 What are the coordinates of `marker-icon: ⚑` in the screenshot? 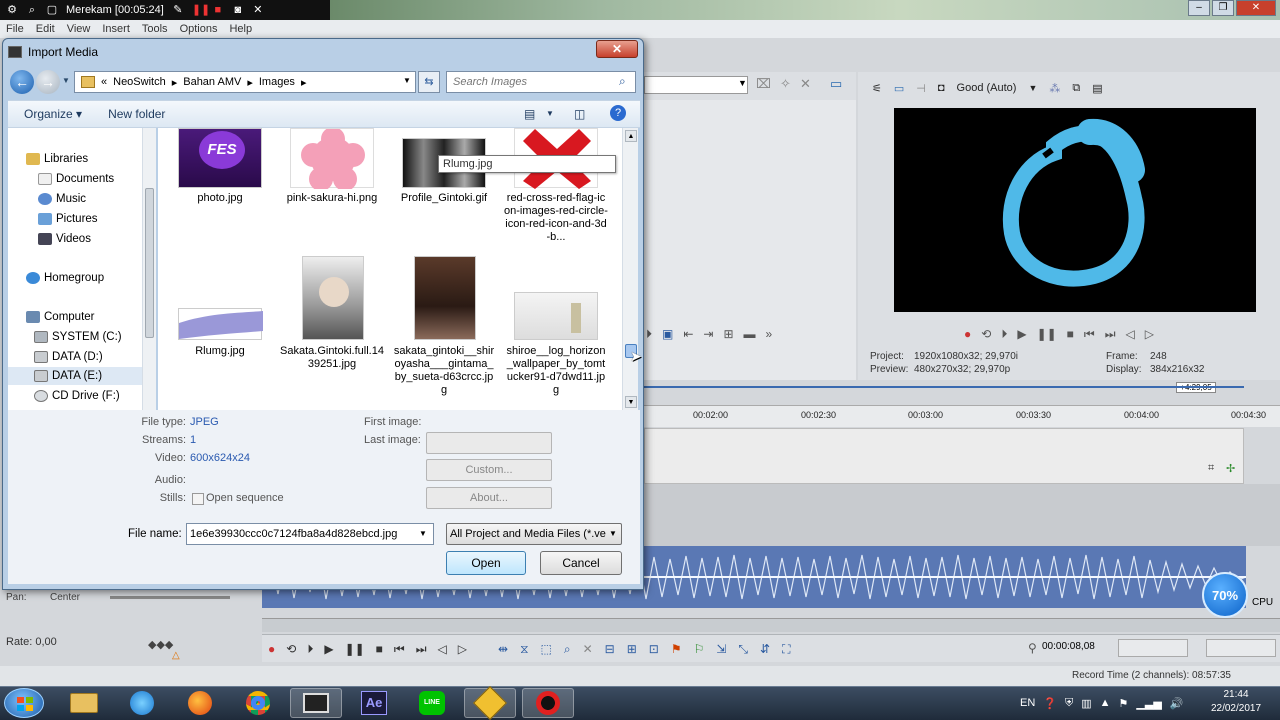 It's located at (676, 649).